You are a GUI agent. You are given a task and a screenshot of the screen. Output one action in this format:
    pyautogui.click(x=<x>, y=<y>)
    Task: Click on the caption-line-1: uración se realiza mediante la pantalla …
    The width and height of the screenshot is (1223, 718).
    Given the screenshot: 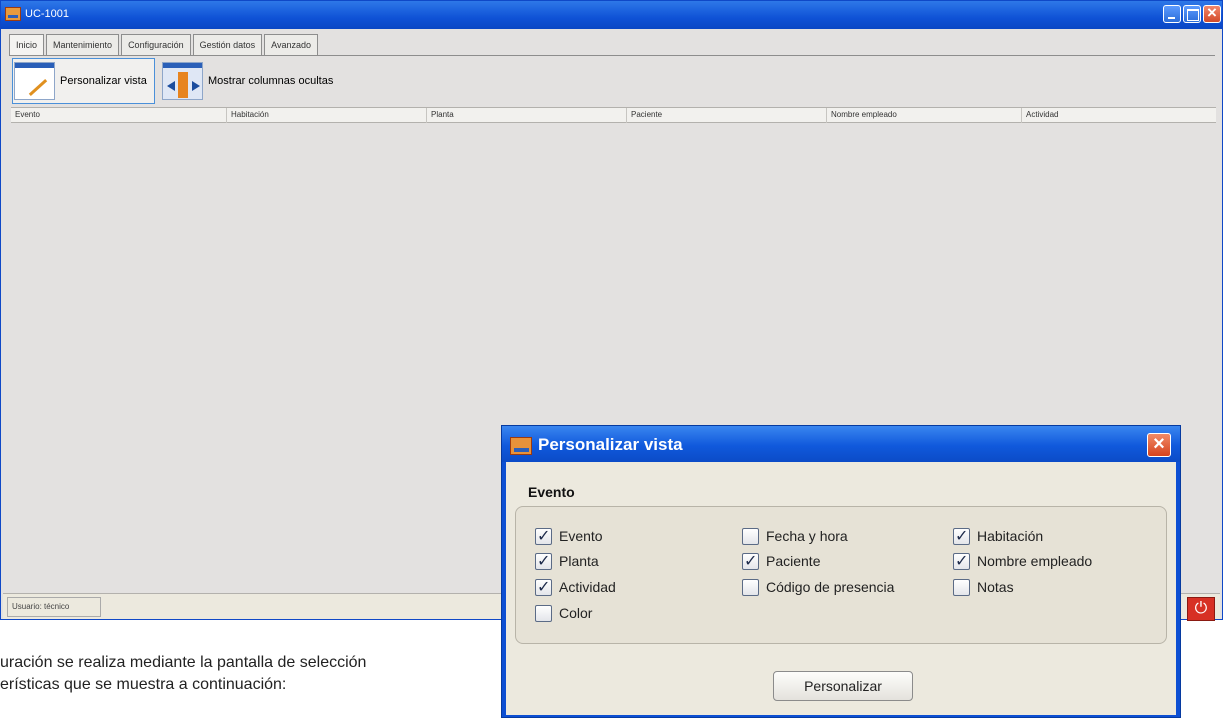 What is the action you would take?
    pyautogui.click(x=183, y=662)
    